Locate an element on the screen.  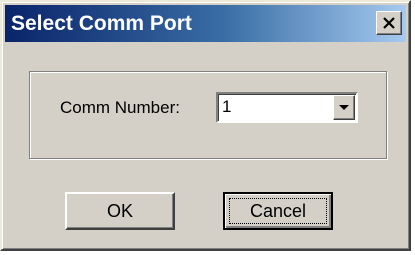
cancel-button-label: Cancel is located at coordinates (278, 211).